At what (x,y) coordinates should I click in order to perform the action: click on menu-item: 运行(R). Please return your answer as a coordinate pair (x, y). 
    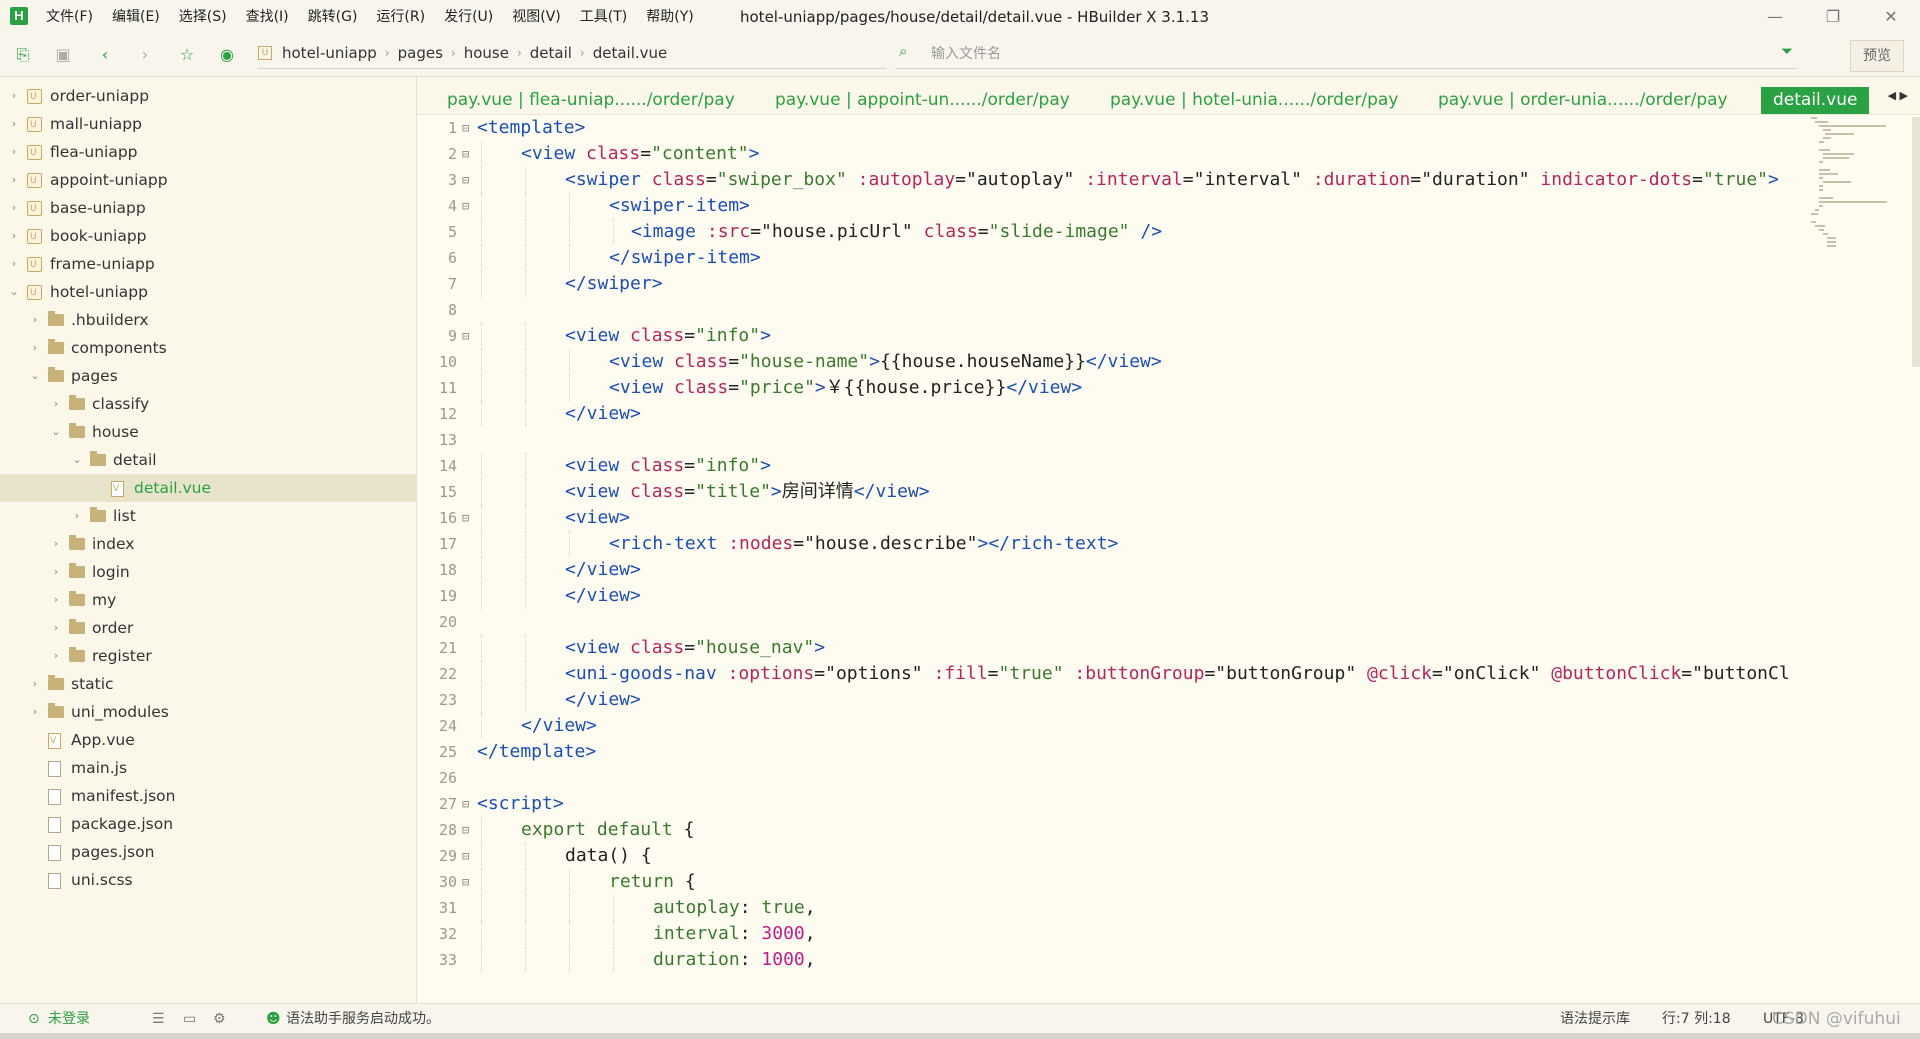
    Looking at the image, I should click on (400, 17).